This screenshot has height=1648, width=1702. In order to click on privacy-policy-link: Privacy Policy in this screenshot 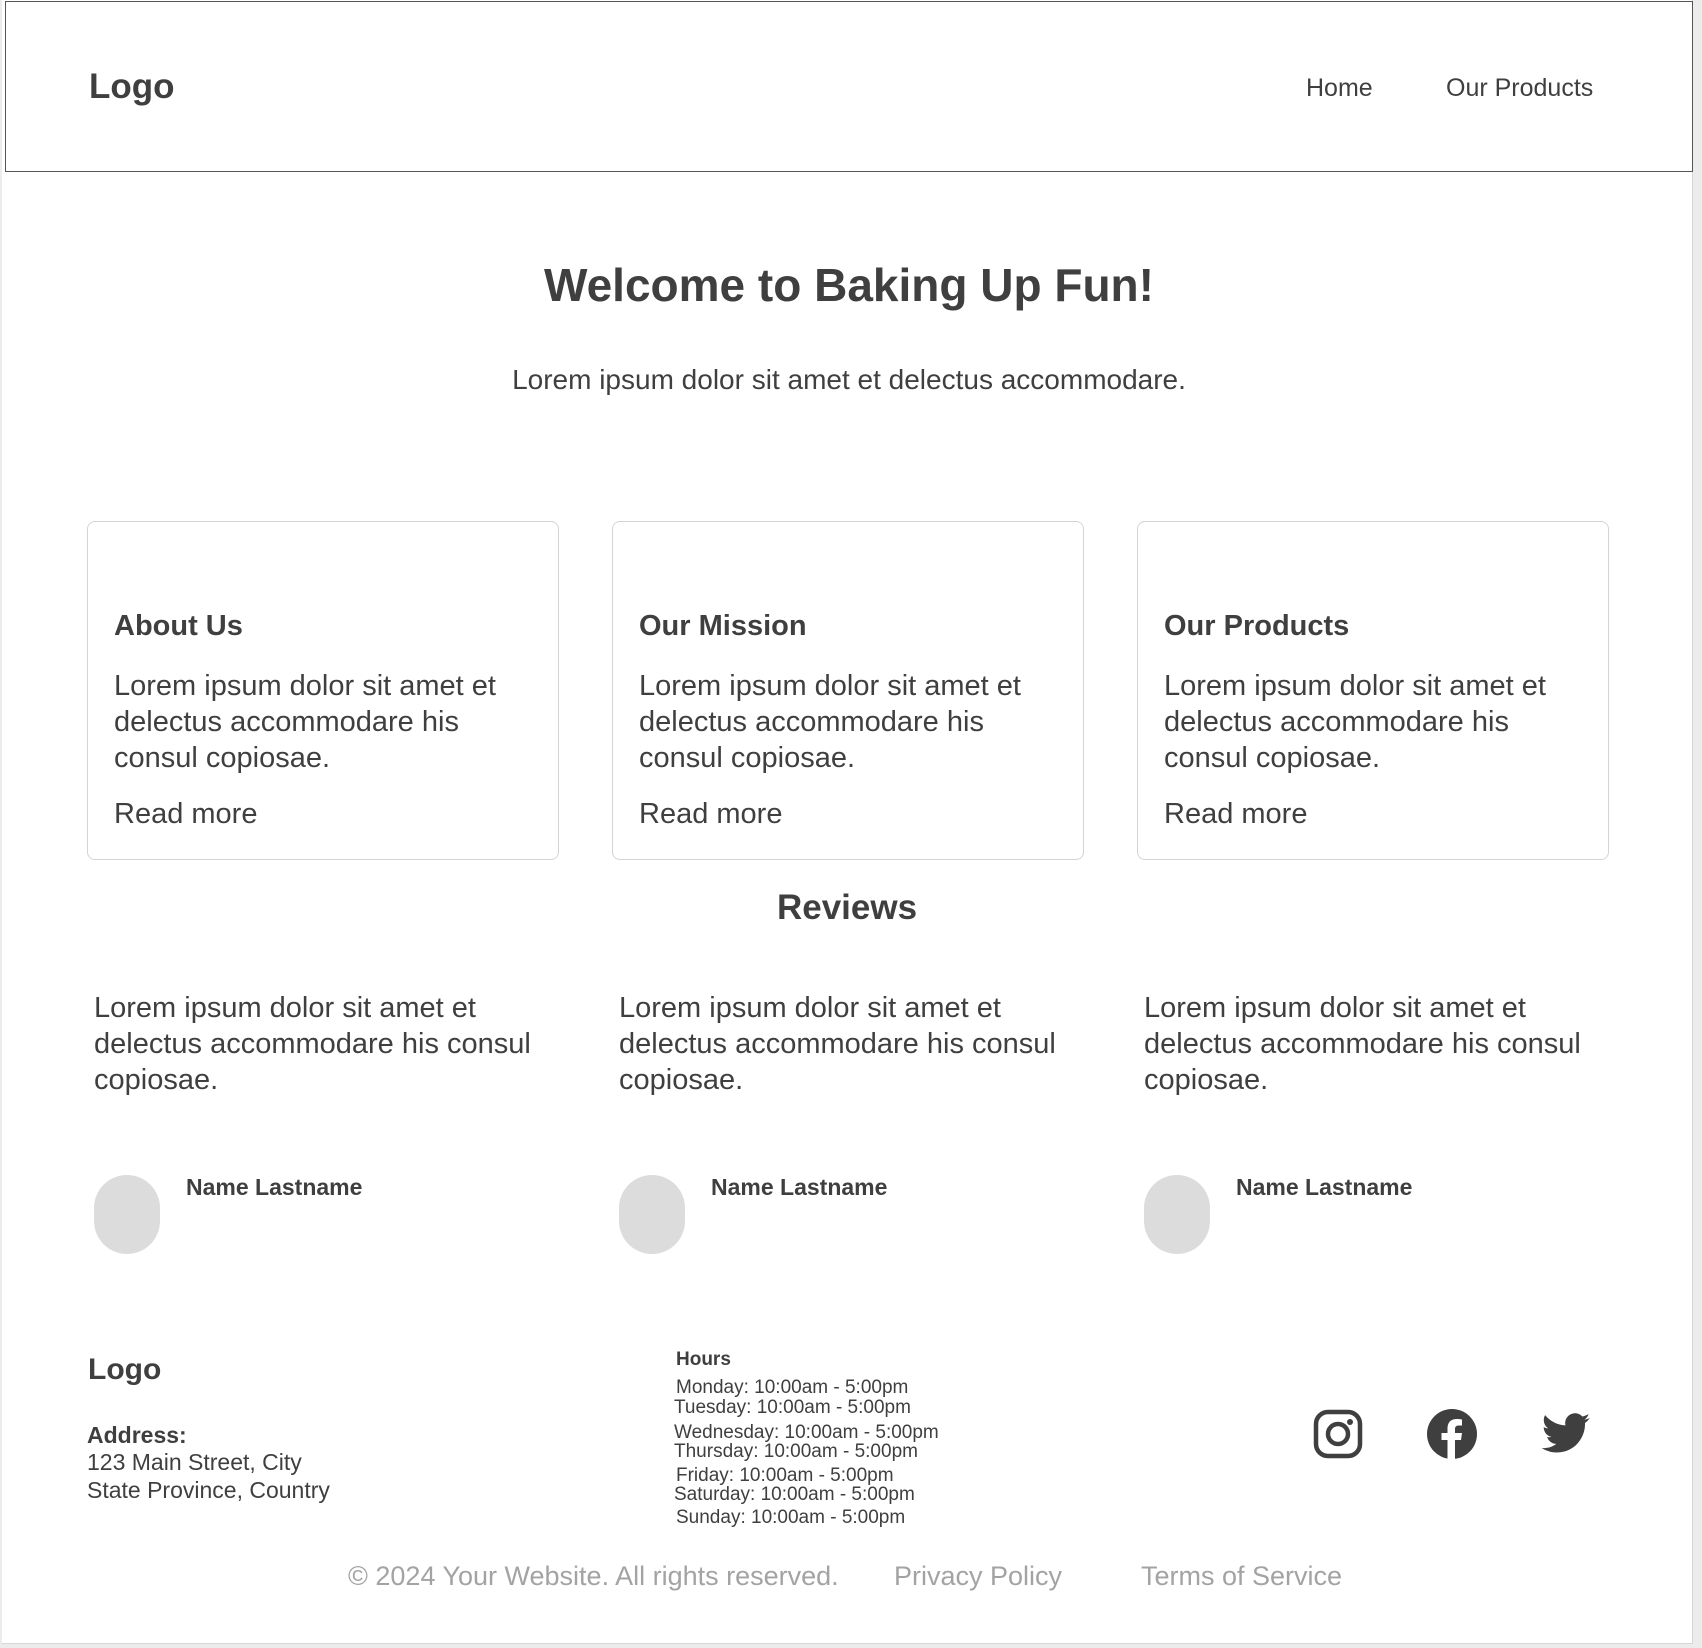, I will do `click(978, 1576)`.